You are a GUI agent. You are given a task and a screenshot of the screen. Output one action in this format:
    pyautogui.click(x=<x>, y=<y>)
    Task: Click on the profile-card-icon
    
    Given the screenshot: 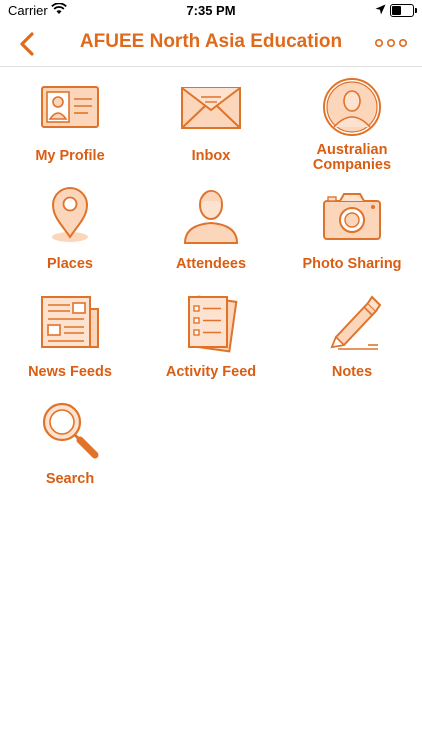 What is the action you would take?
    pyautogui.click(x=70, y=107)
    